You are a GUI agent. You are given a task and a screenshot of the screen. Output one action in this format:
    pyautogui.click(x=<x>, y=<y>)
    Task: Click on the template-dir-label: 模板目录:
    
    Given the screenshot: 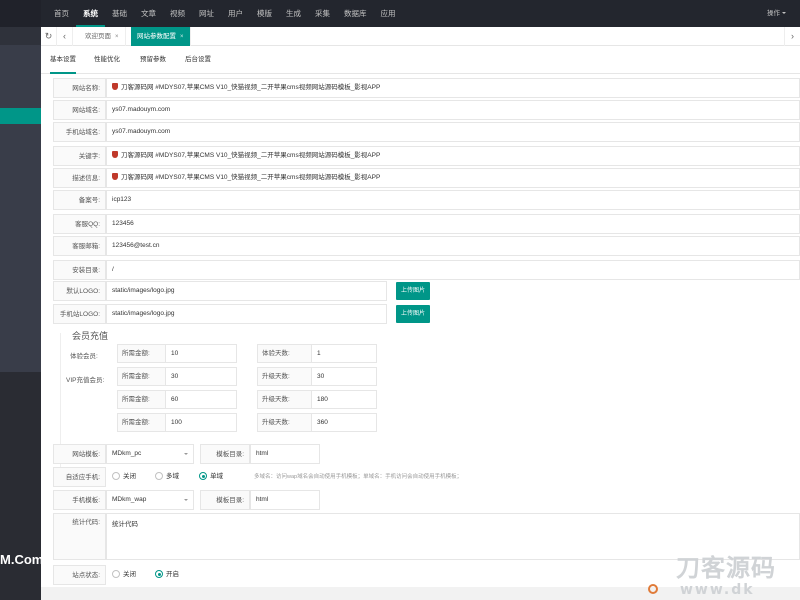 What is the action you would take?
    pyautogui.click(x=225, y=454)
    